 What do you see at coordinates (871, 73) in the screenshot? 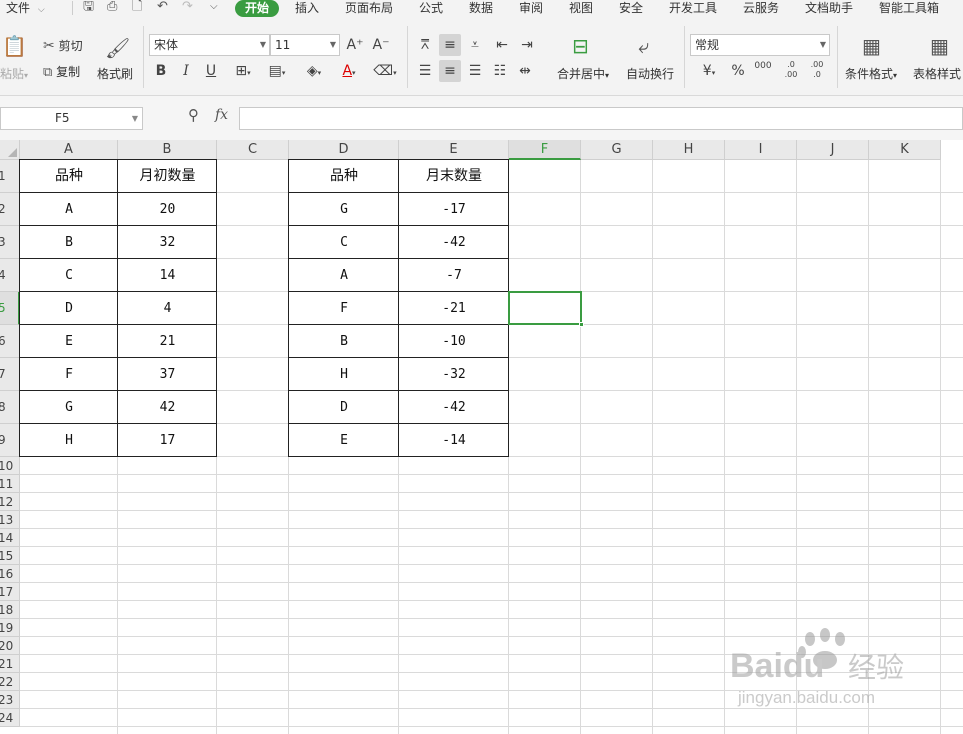
I see `conditional-format-button: 条件格式▾` at bounding box center [871, 73].